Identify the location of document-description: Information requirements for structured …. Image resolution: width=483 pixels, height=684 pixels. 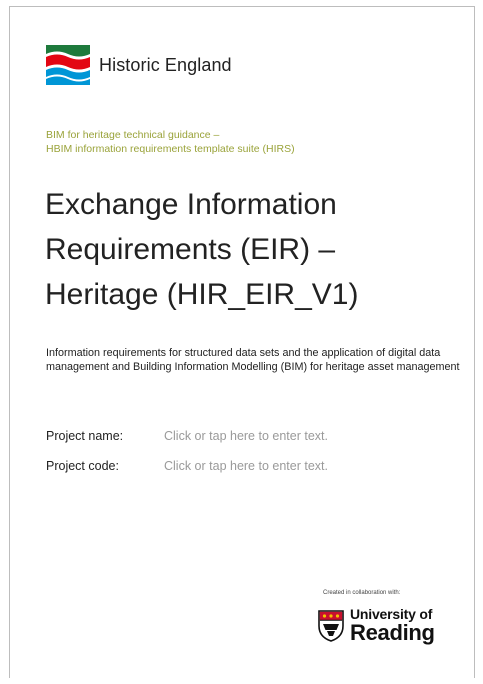
(253, 360).